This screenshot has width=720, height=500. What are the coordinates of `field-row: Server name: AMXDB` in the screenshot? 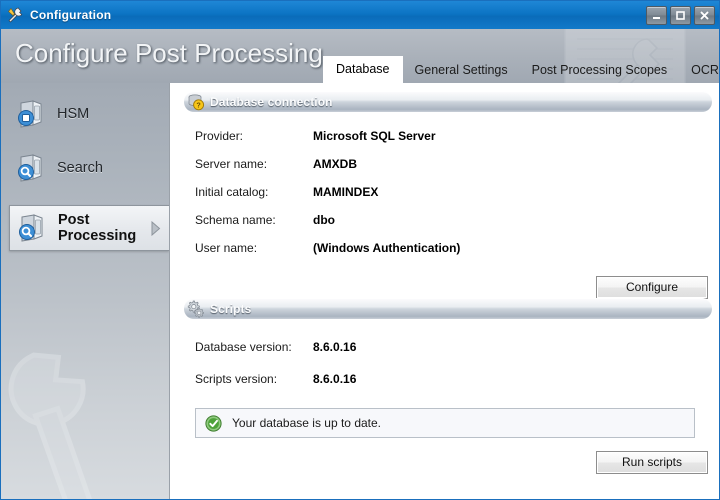 It's located at (445, 164).